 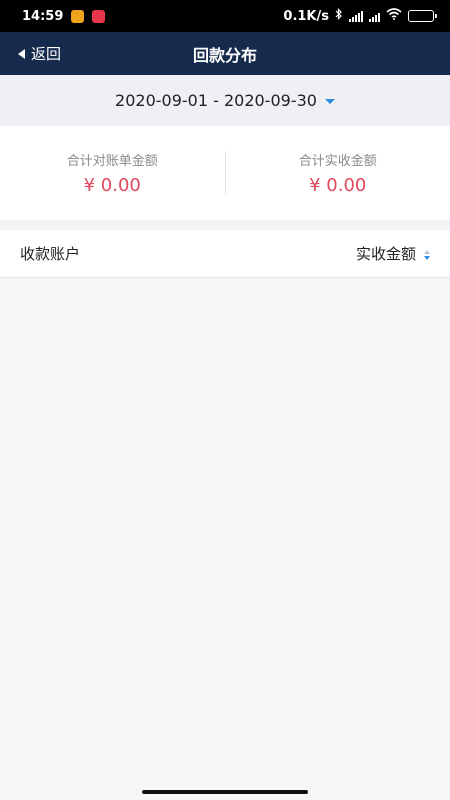 I want to click on date-range-label: 2020-09-01 - 2020-09-30, so click(x=216, y=100).